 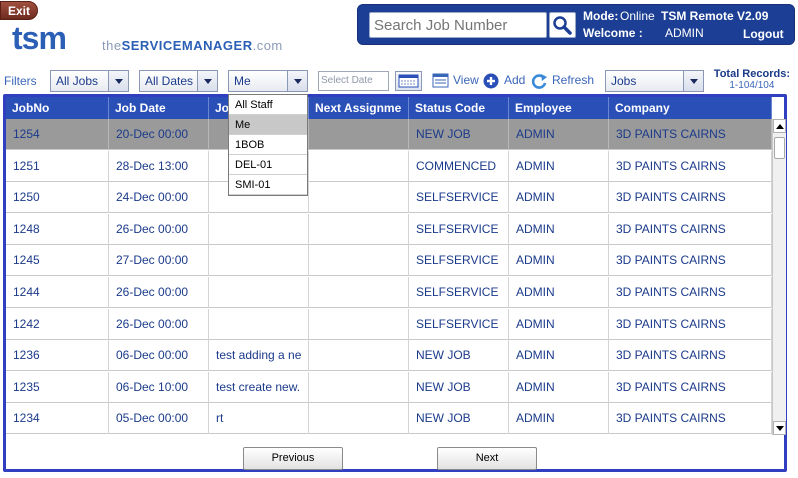 I want to click on view-button: View, so click(x=466, y=80).